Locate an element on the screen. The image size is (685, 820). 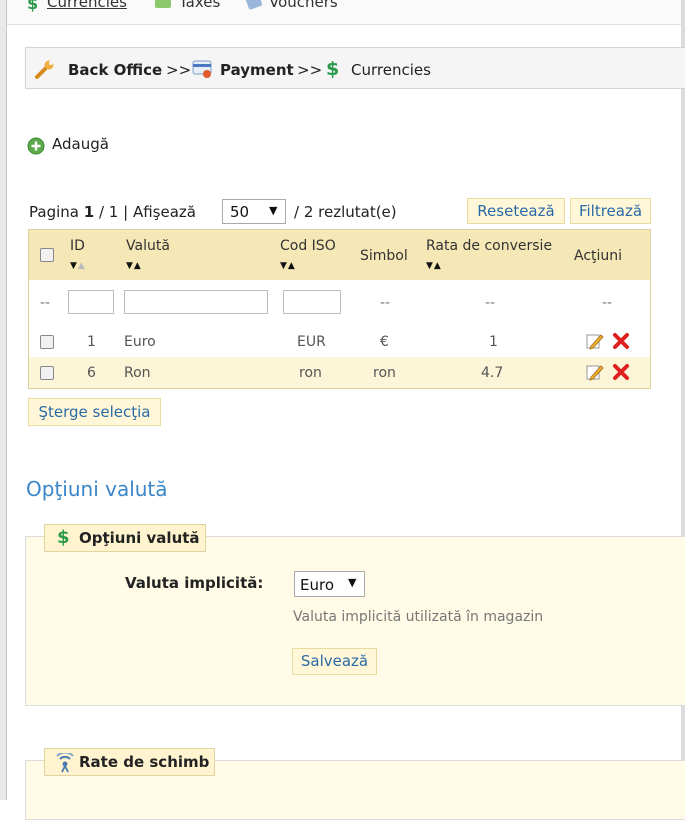
default-currency-value: Euro is located at coordinates (317, 585).